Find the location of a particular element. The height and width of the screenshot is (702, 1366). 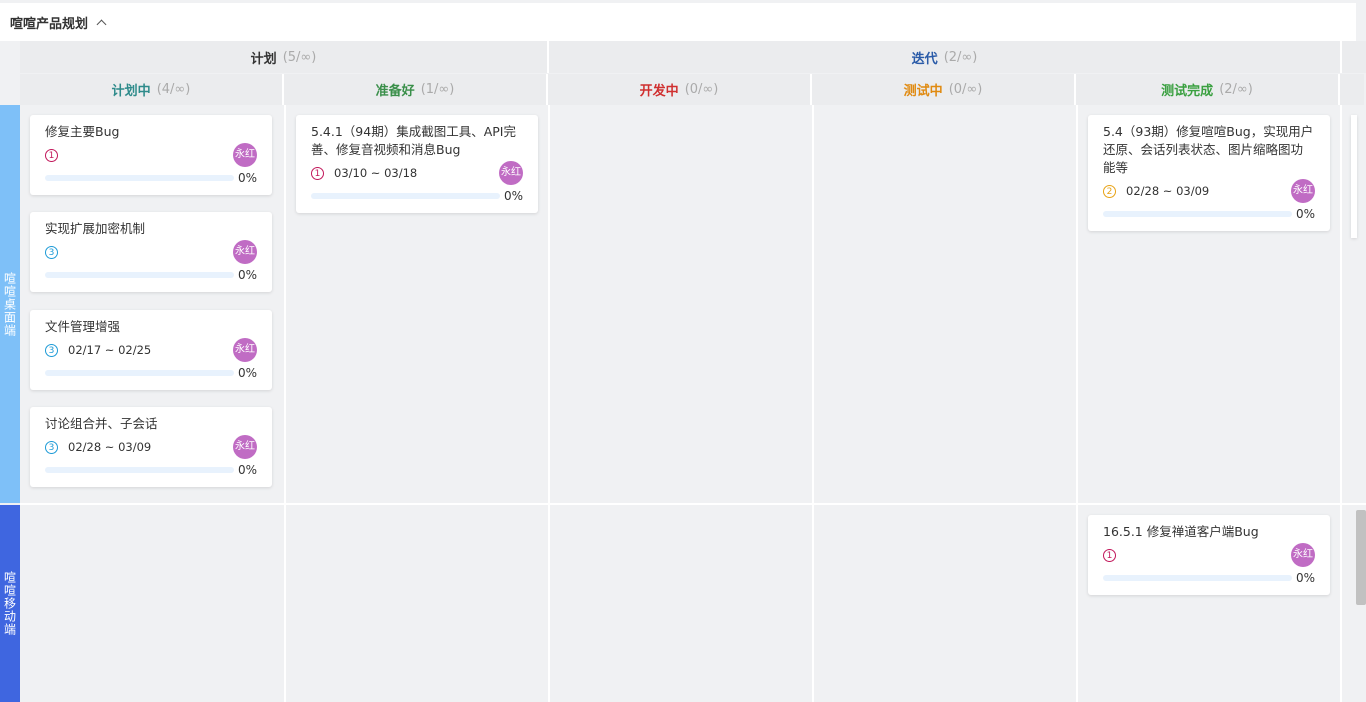

group-label: 计划 is located at coordinates (263, 59).